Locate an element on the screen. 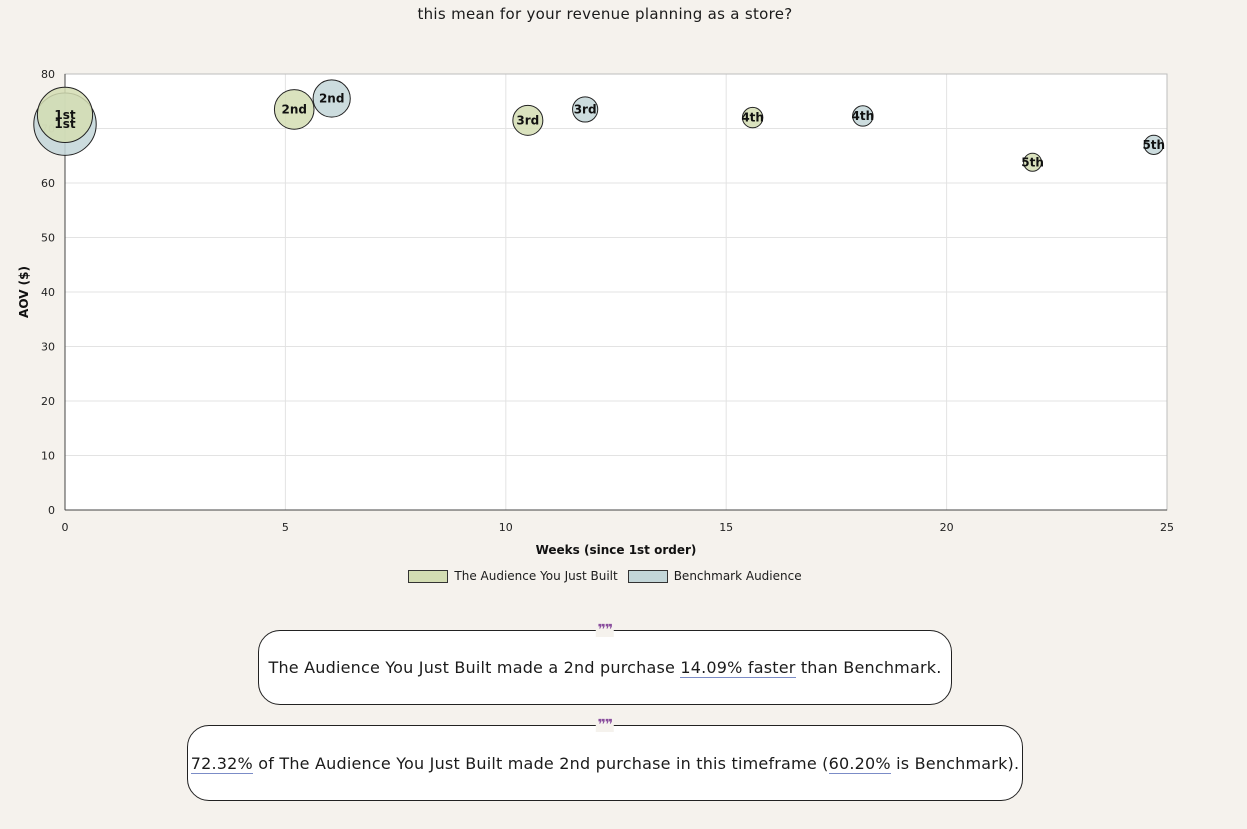 Image resolution: width=1247 pixels, height=829 pixels. x-tick-label: 20 is located at coordinates (947, 527).